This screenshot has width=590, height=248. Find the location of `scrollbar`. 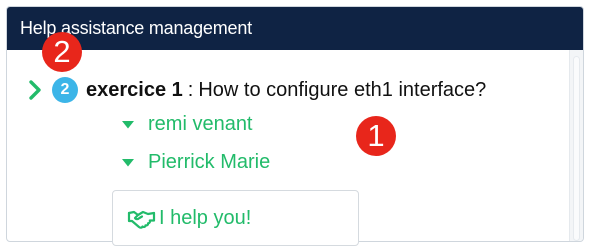

scrollbar is located at coordinates (576, 145).